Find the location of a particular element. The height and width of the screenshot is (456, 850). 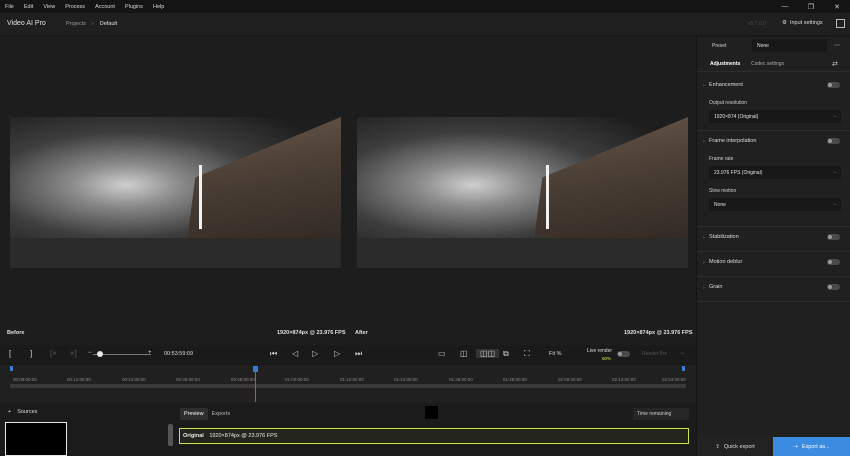

swap-icon: ⇄ is located at coordinates (835, 64).